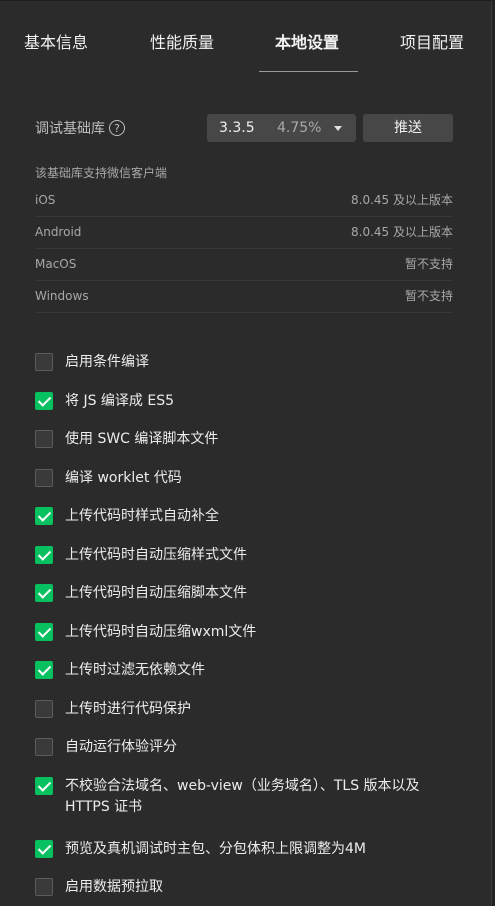 The width and height of the screenshot is (495, 906). I want to click on lib-version-select: 3.3.5 4.75%, so click(281, 128).